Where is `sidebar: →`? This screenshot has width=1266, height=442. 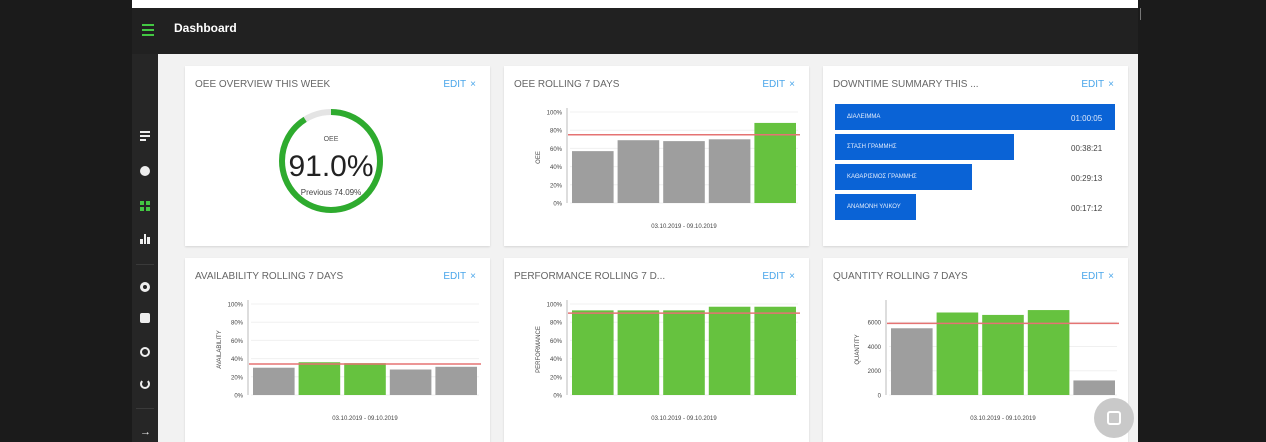 sidebar: → is located at coordinates (145, 248).